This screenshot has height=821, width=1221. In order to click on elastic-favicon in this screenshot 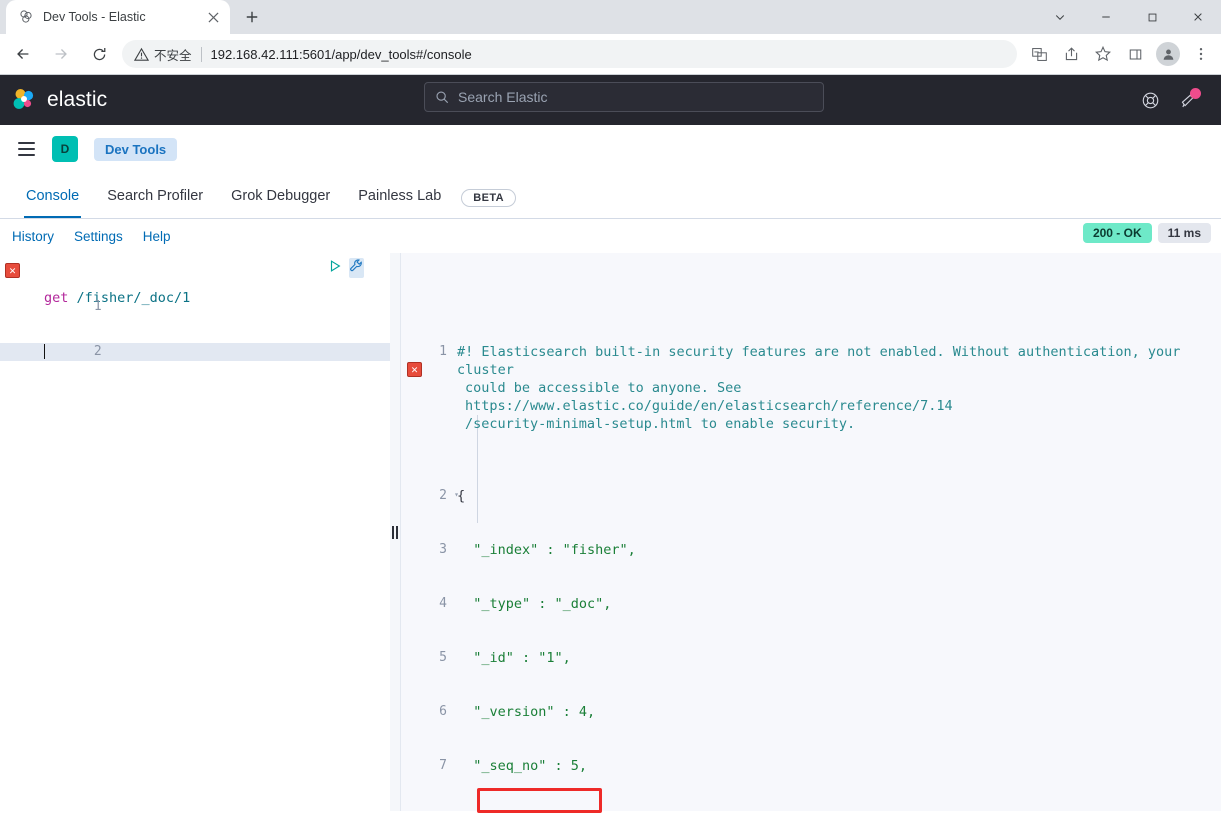, I will do `click(26, 17)`.